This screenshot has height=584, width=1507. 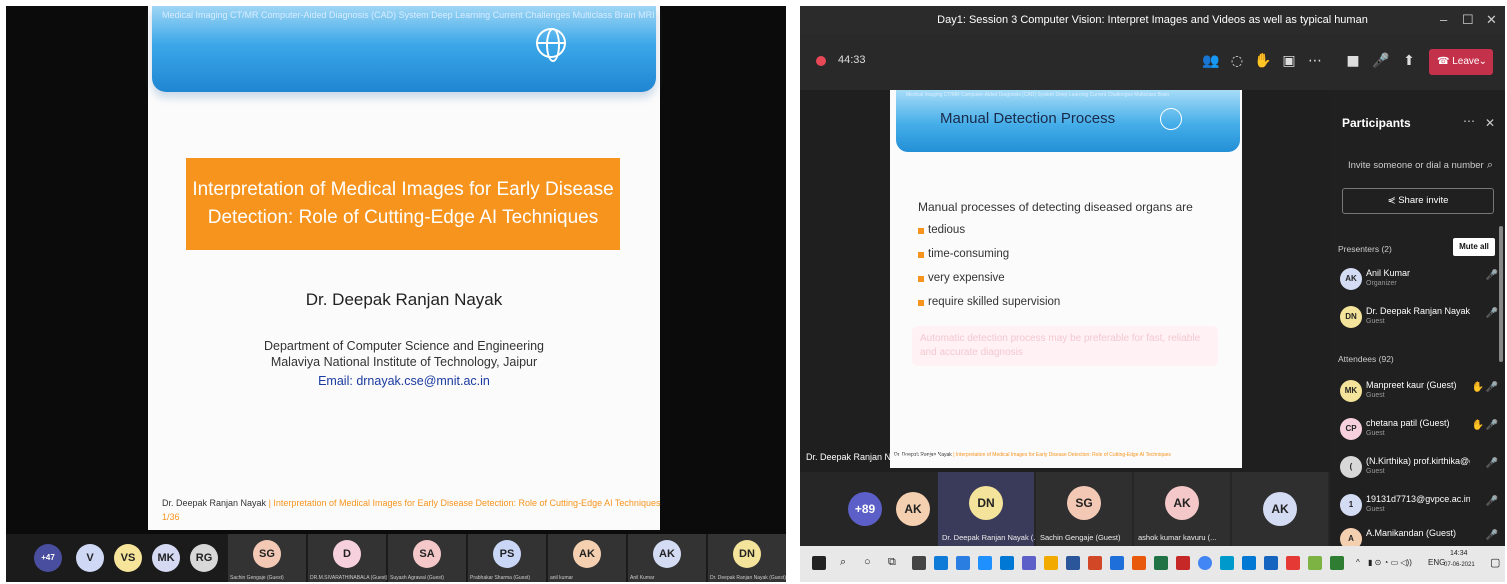 I want to click on video-tile: AK, so click(x=1280, y=509).